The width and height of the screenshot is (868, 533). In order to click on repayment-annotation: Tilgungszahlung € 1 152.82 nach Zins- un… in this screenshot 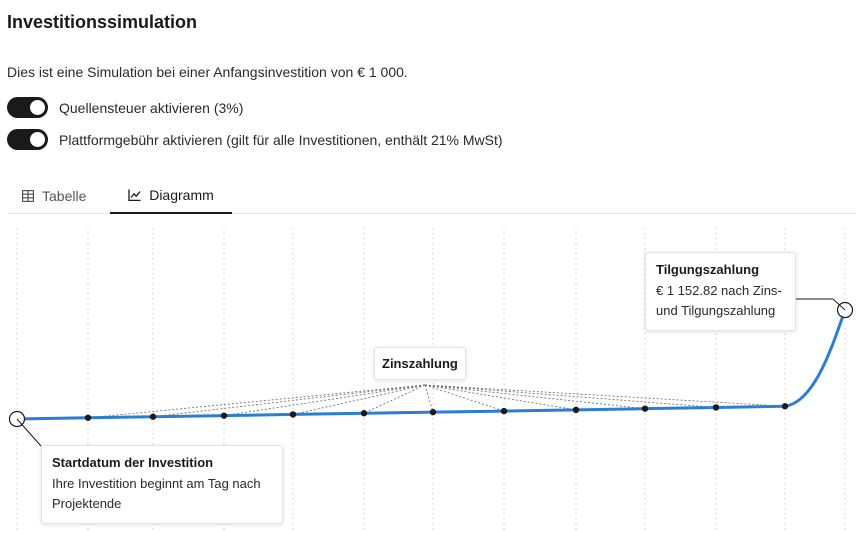, I will do `click(720, 291)`.